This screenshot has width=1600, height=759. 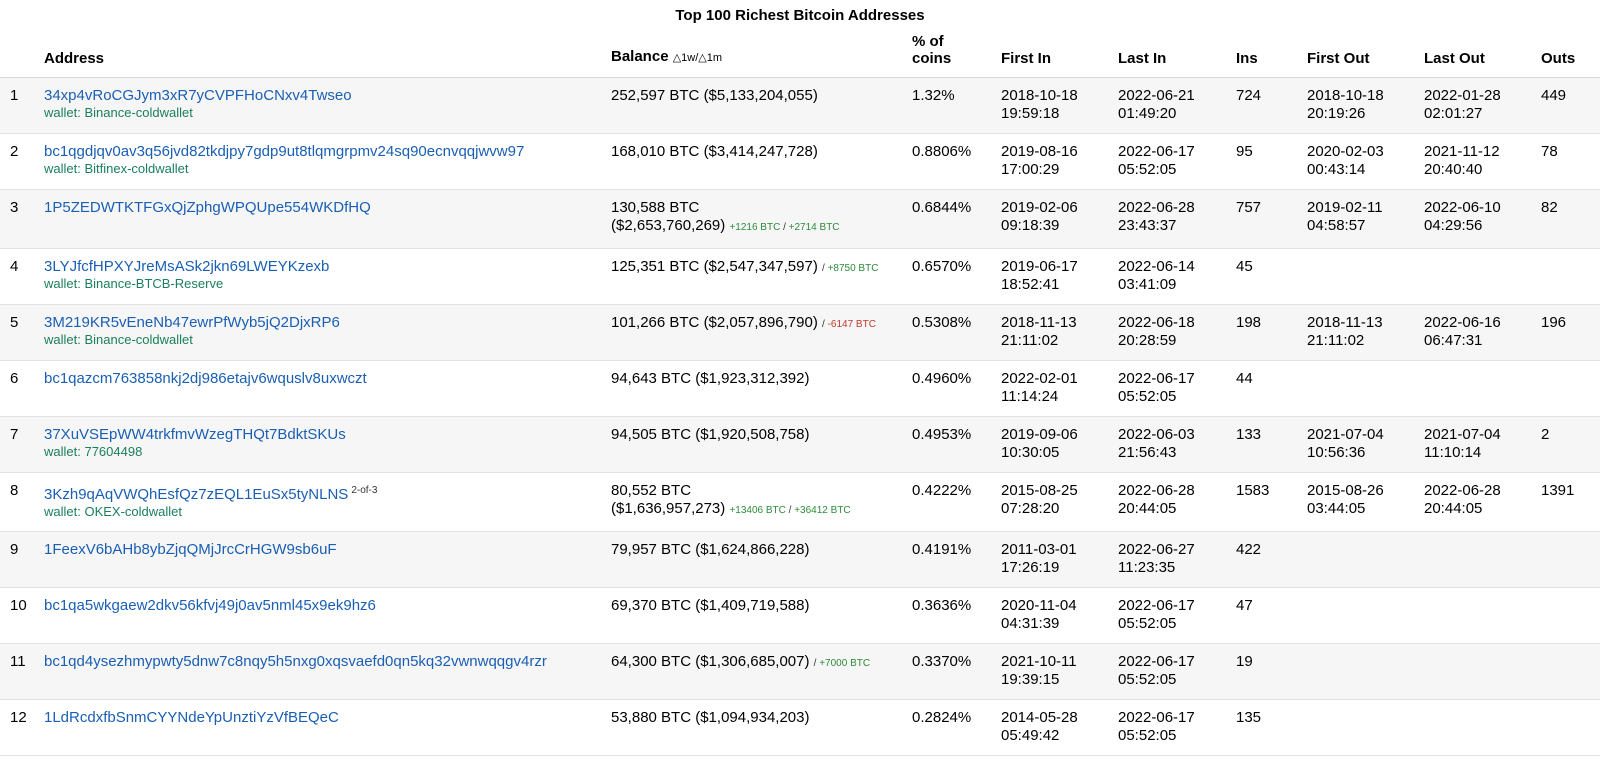 What do you see at coordinates (186, 266) in the screenshot?
I see `address-link: 3LYJfcfHPXYJreMsASk2jkn69LWEYKzexb` at bounding box center [186, 266].